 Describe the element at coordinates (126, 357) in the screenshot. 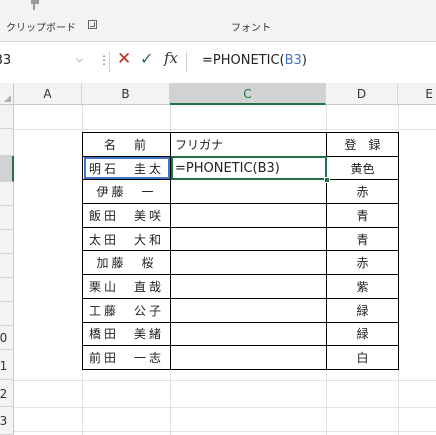

I see `cell-b11: 前田 一志` at that location.